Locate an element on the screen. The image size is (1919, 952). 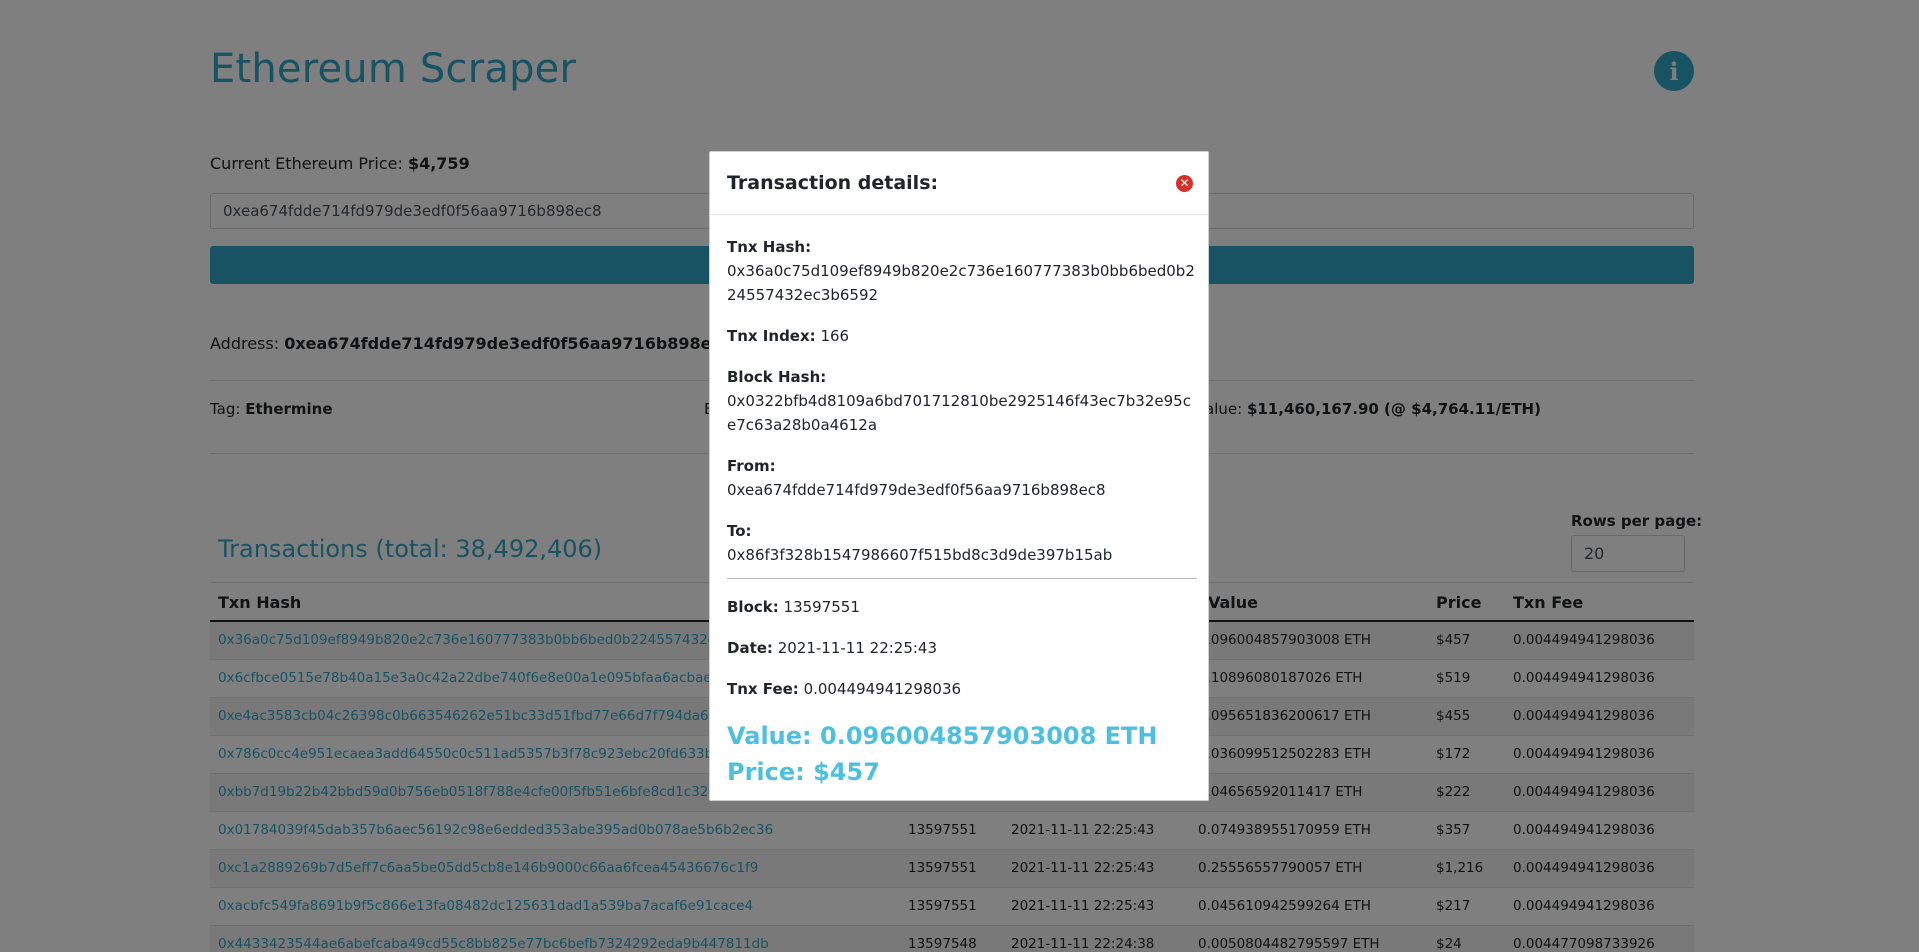
close-icon: ✕ is located at coordinates (1184, 183).